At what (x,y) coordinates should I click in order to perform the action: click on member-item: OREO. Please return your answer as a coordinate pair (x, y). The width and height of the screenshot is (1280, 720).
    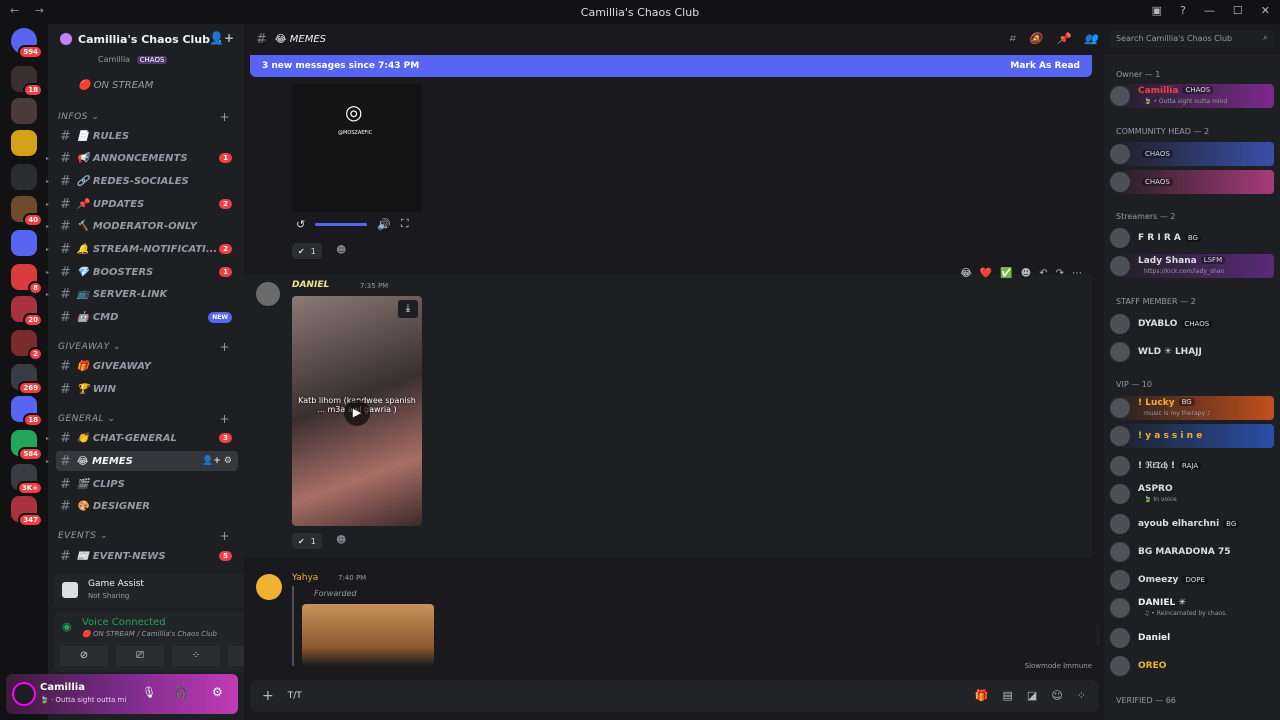
    Looking at the image, I should click on (1192, 666).